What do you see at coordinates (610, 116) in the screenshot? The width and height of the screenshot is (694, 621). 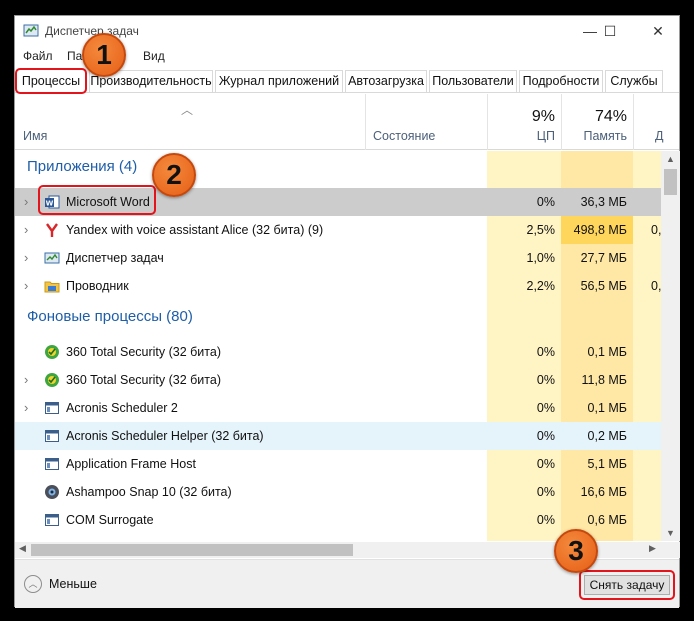 I see `memory-total: 74%` at bounding box center [610, 116].